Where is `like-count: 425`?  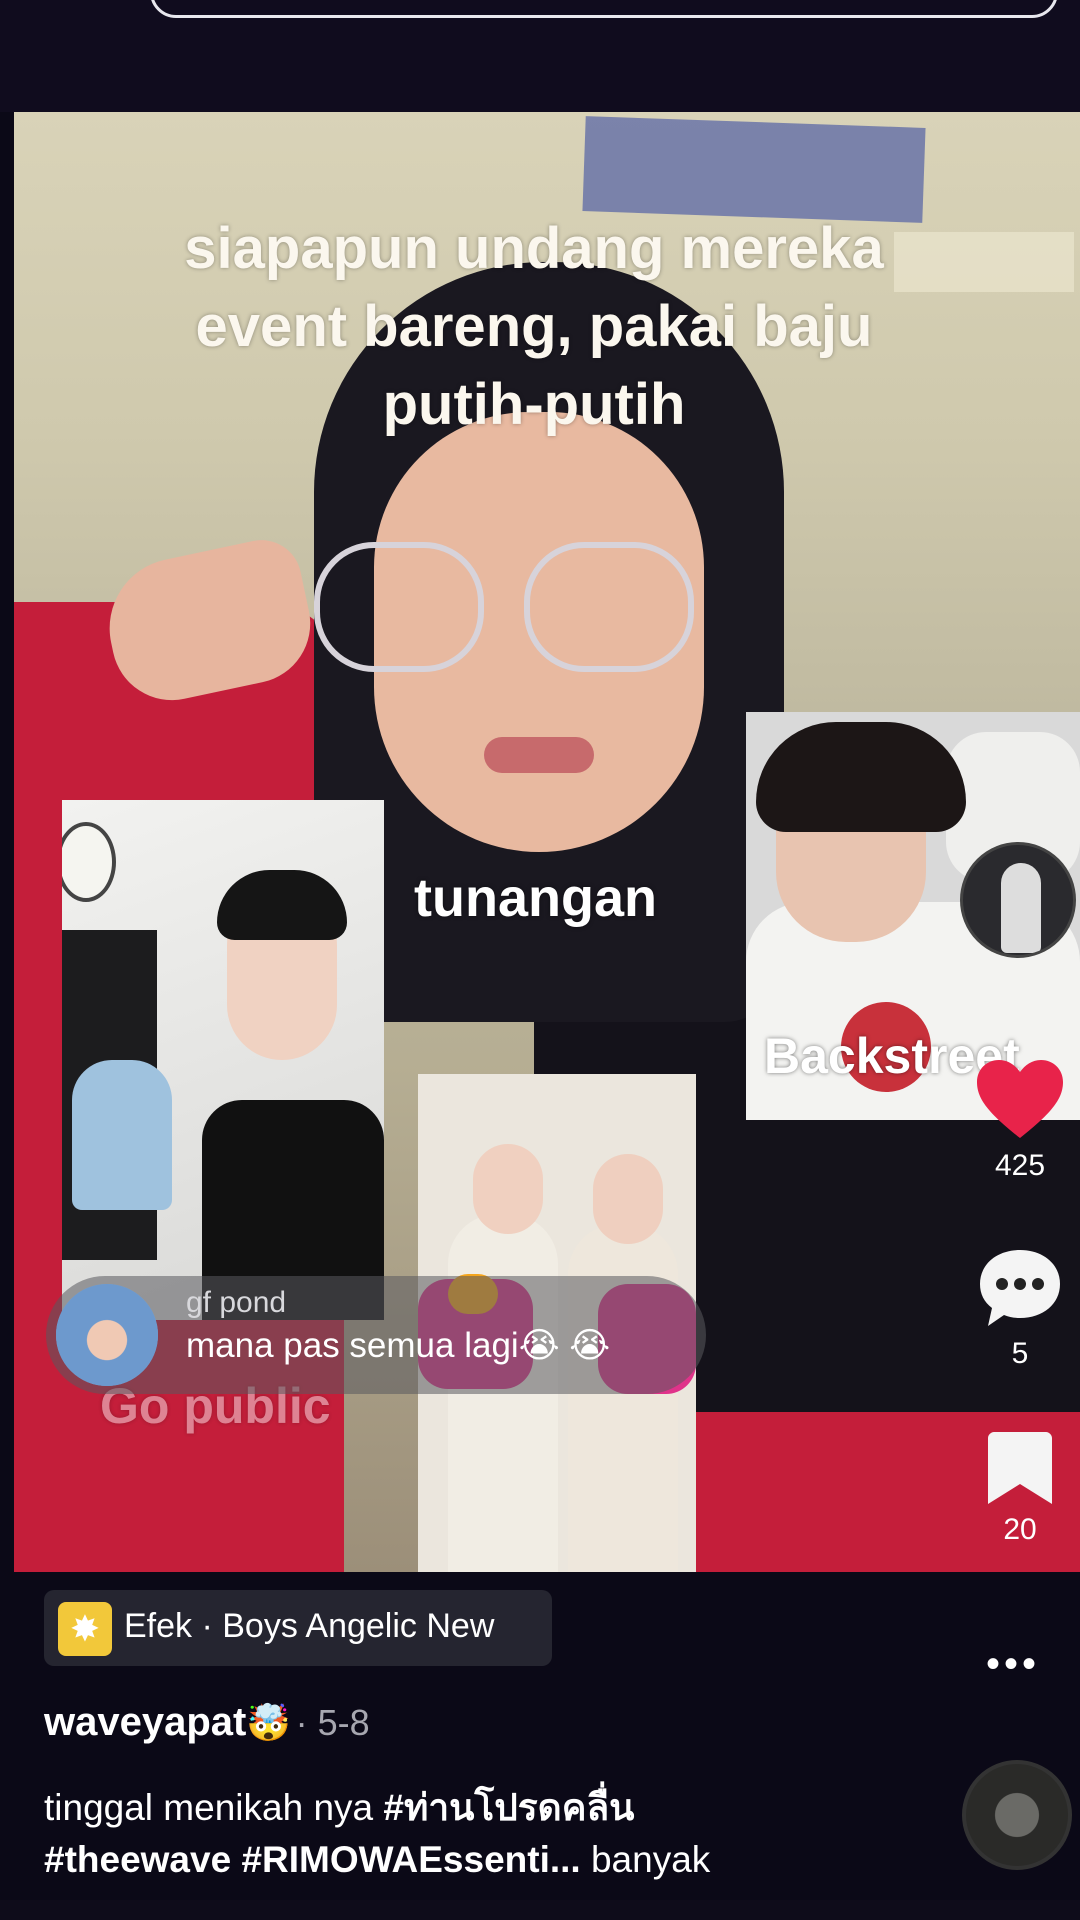
like-count: 425 is located at coordinates (1020, 1165).